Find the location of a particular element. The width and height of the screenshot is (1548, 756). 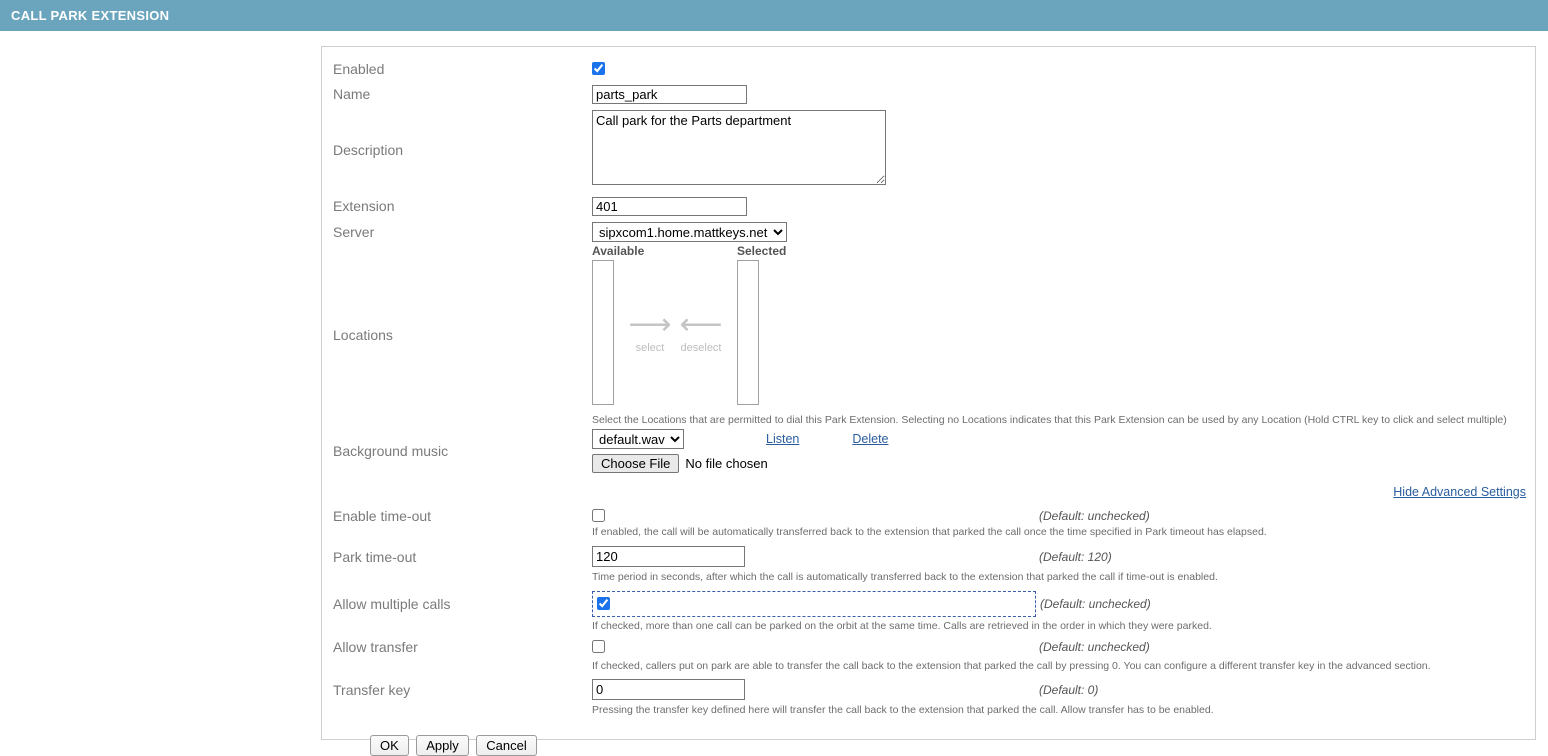

enabled-label: Enabled is located at coordinates (359, 69).